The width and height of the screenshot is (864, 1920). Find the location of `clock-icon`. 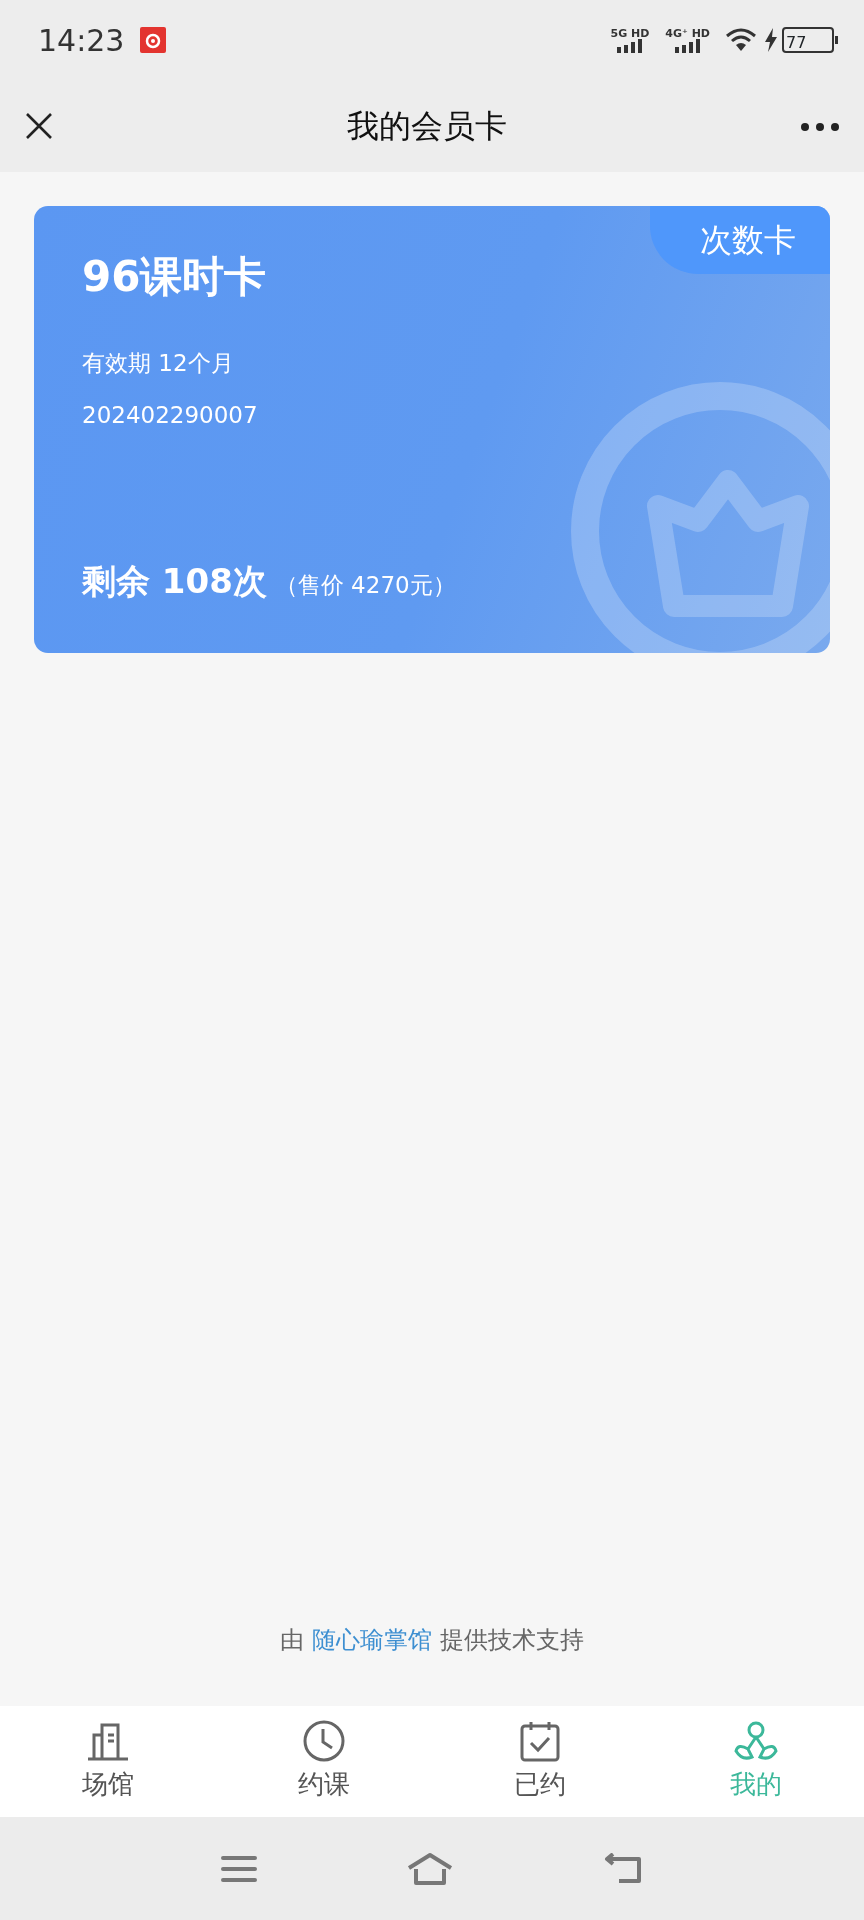

clock-icon is located at coordinates (324, 1741).